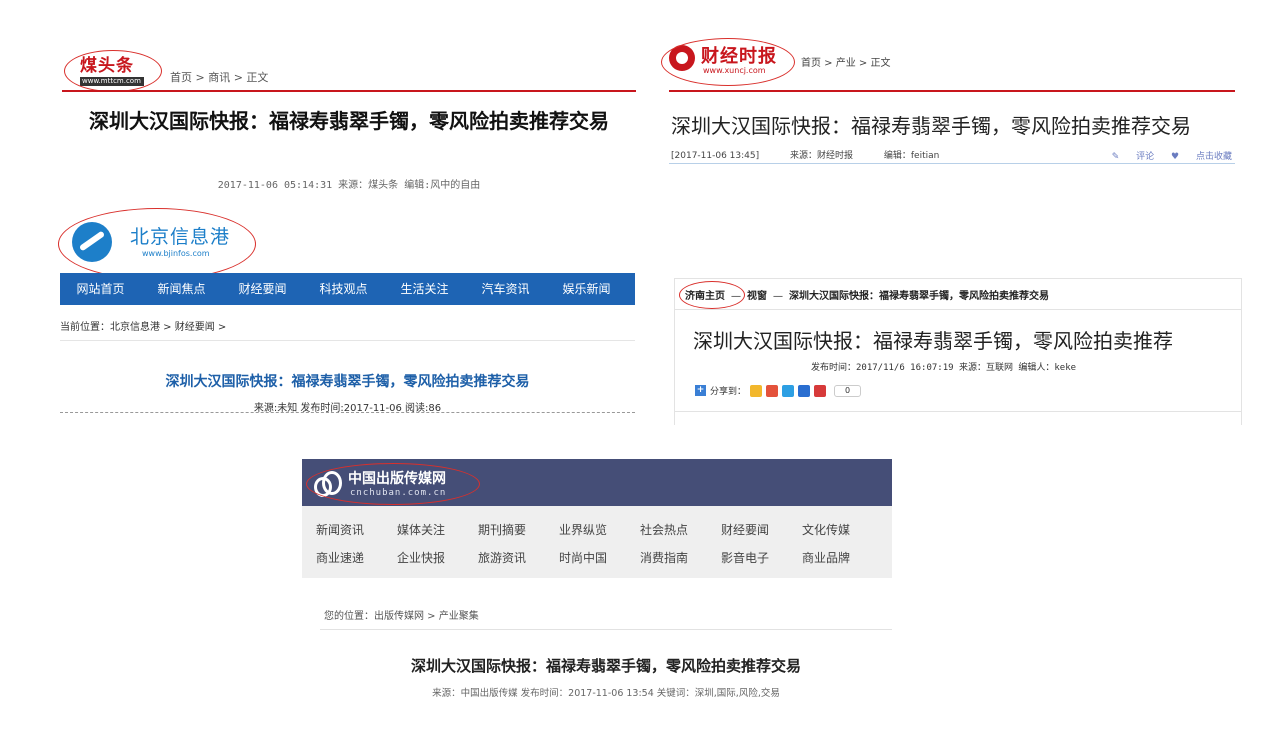 The width and height of the screenshot is (1269, 747). I want to click on breadcrumb: 首页 > 商讯 > 正文, so click(219, 77).